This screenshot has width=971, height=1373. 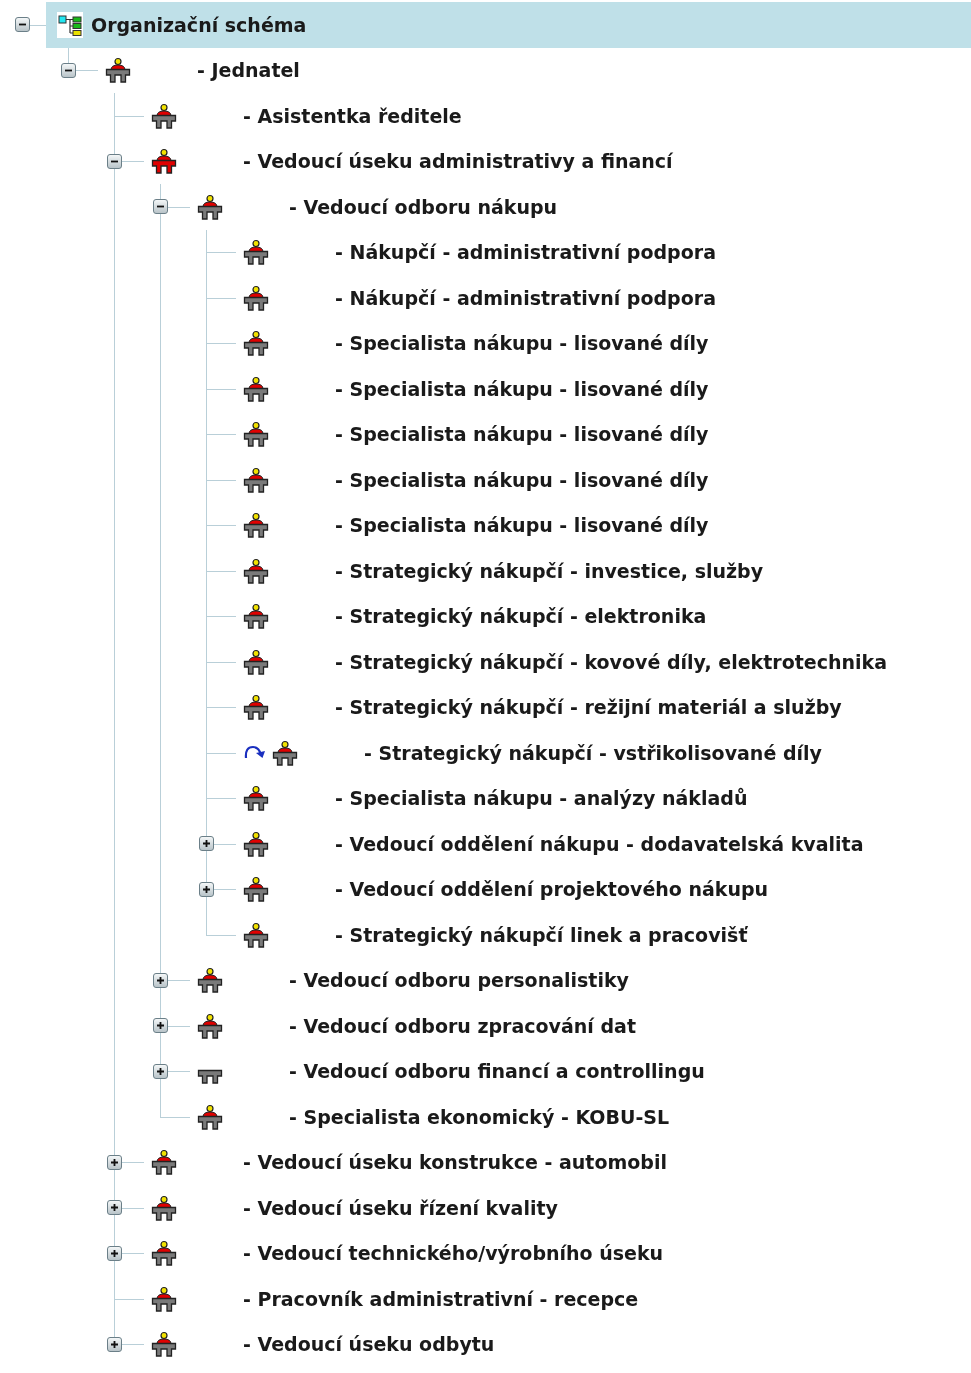 What do you see at coordinates (441, 1299) in the screenshot?
I see `node-label: - Pracovník administrativní - recepce` at bounding box center [441, 1299].